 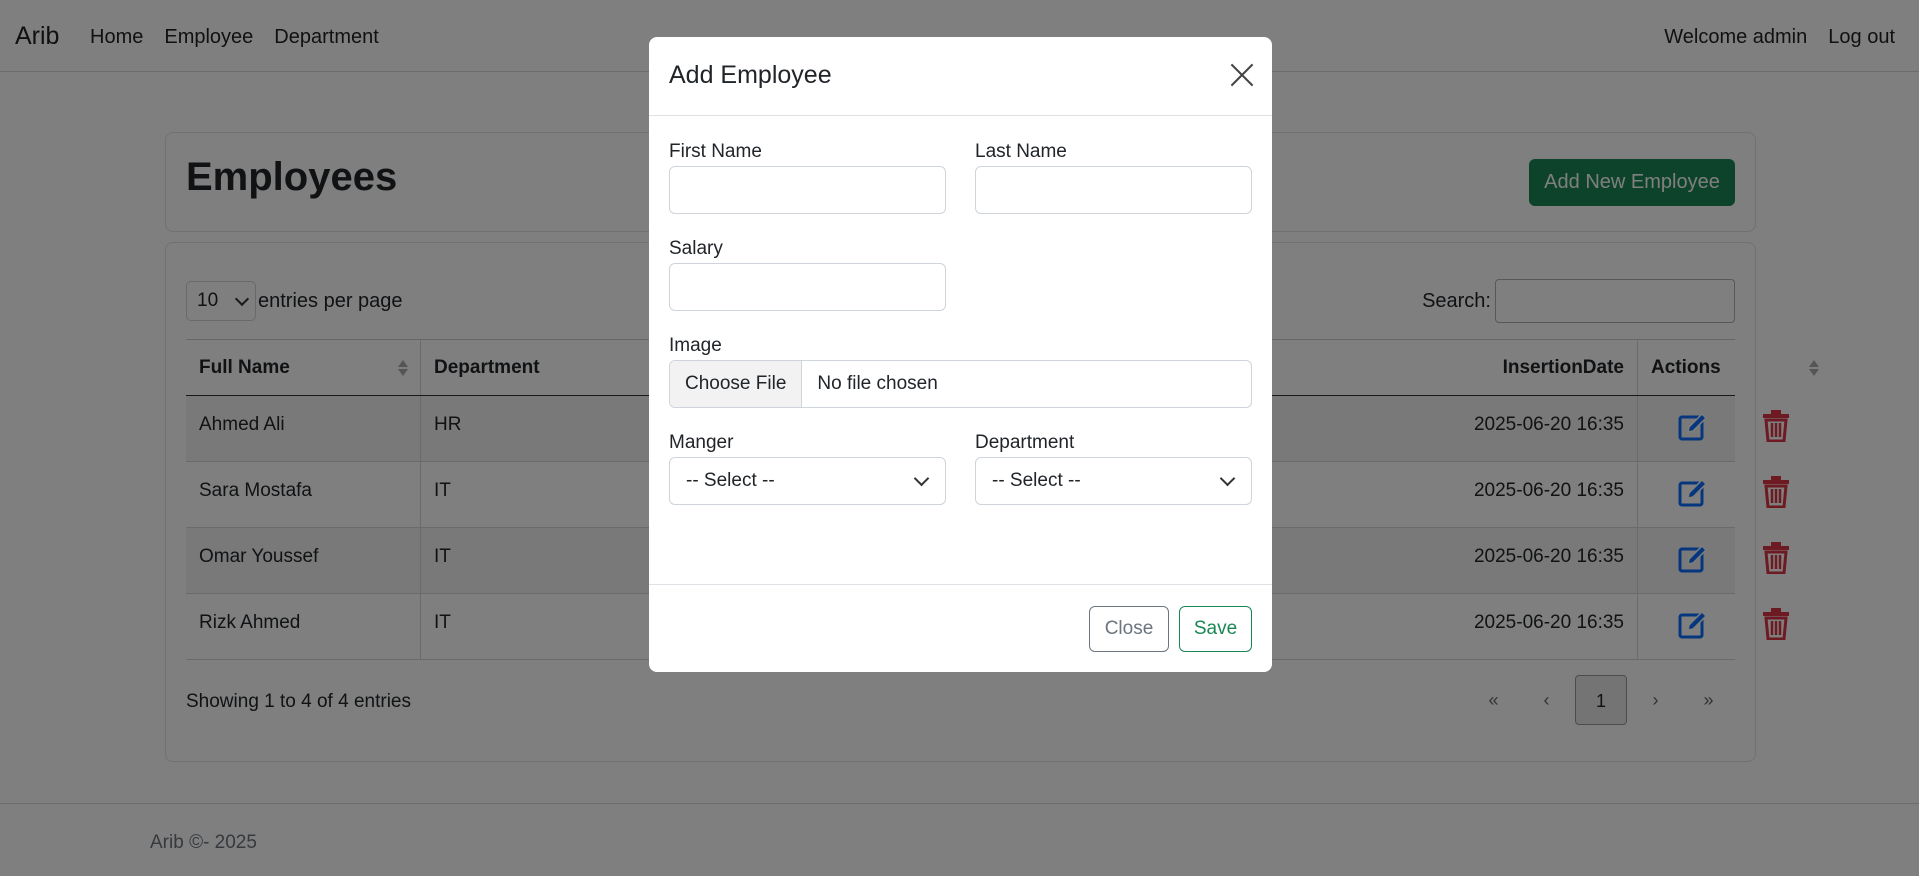 I want to click on department-select: -- Select --, so click(x=1113, y=481).